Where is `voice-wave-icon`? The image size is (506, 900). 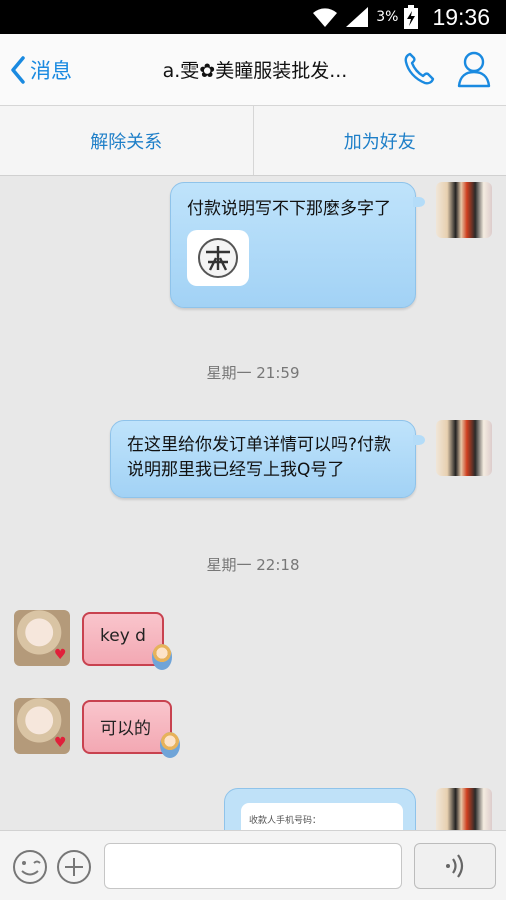 voice-wave-icon is located at coordinates (455, 866).